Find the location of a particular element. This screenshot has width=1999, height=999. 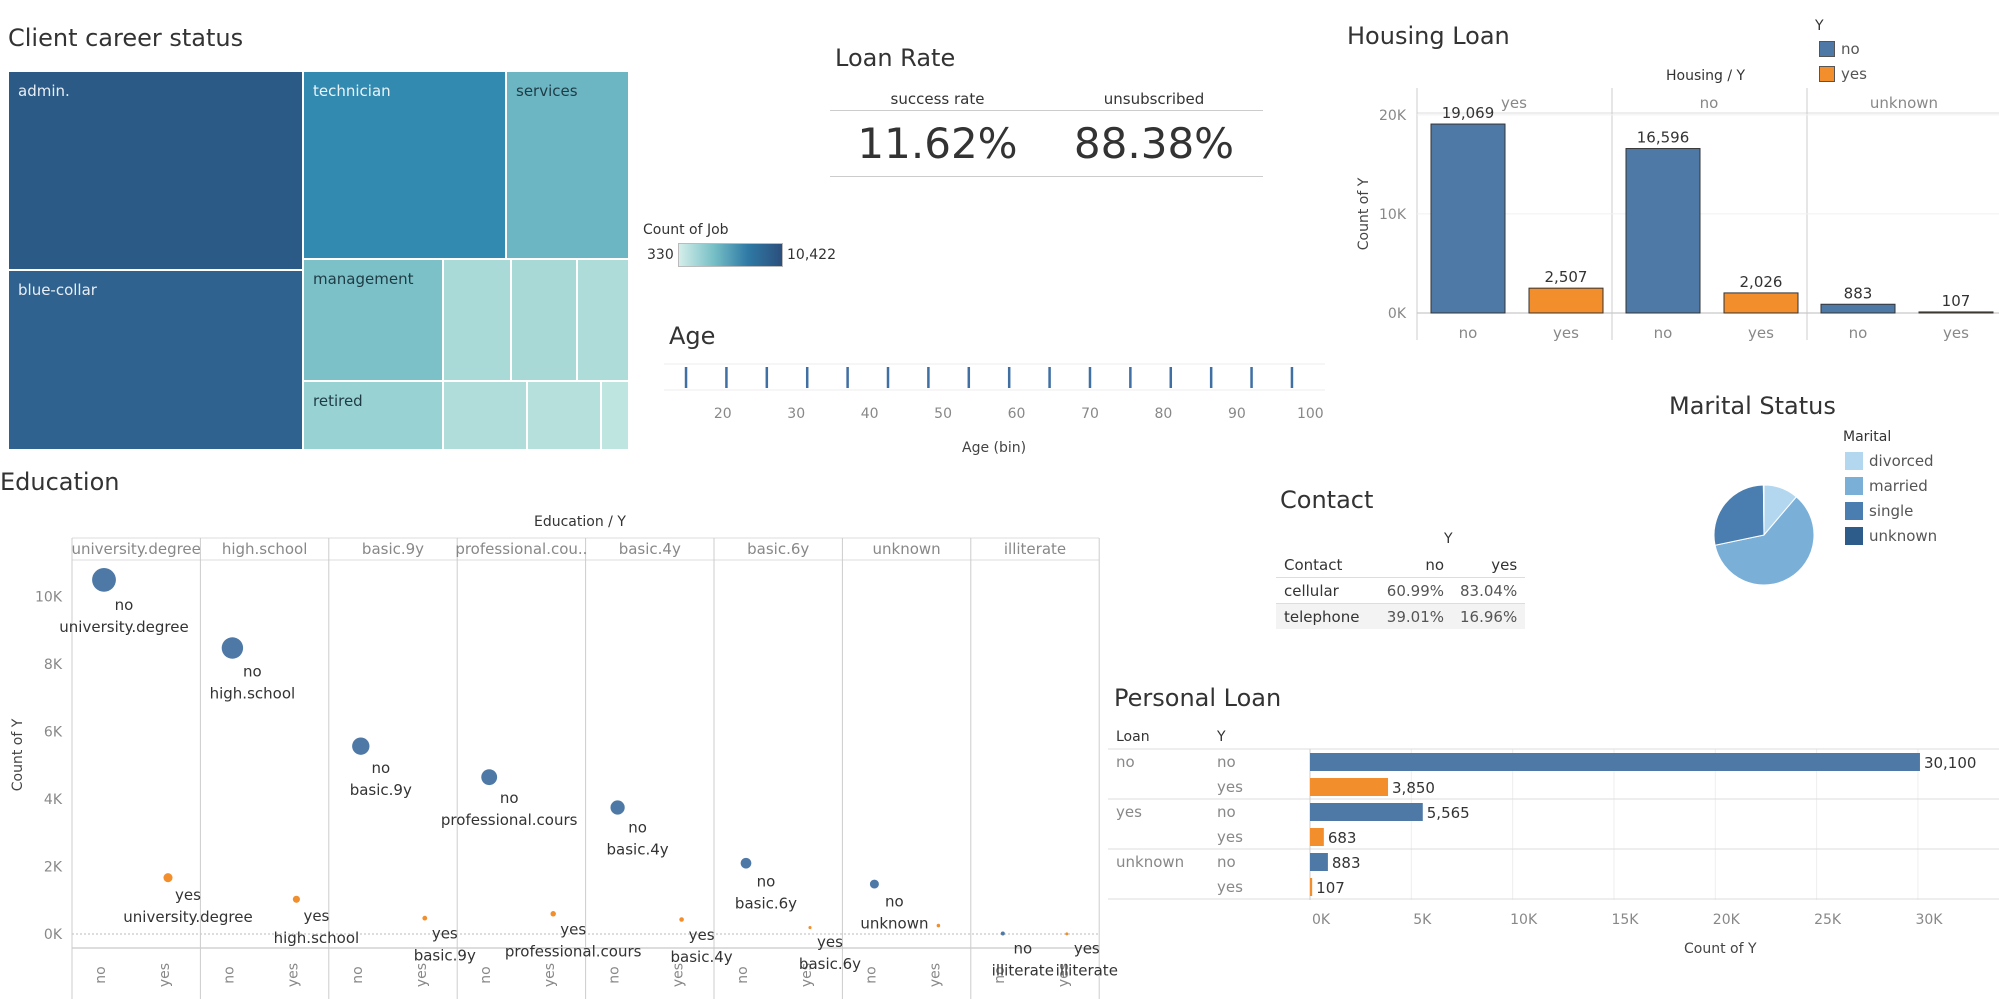

personal-bar-label: 30,100 is located at coordinates (1950, 763).